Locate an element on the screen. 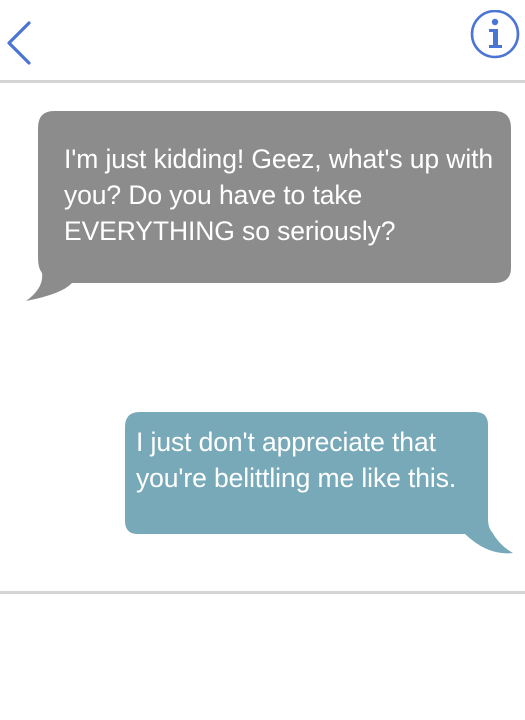  chevron-left-icon is located at coordinates (19, 43).